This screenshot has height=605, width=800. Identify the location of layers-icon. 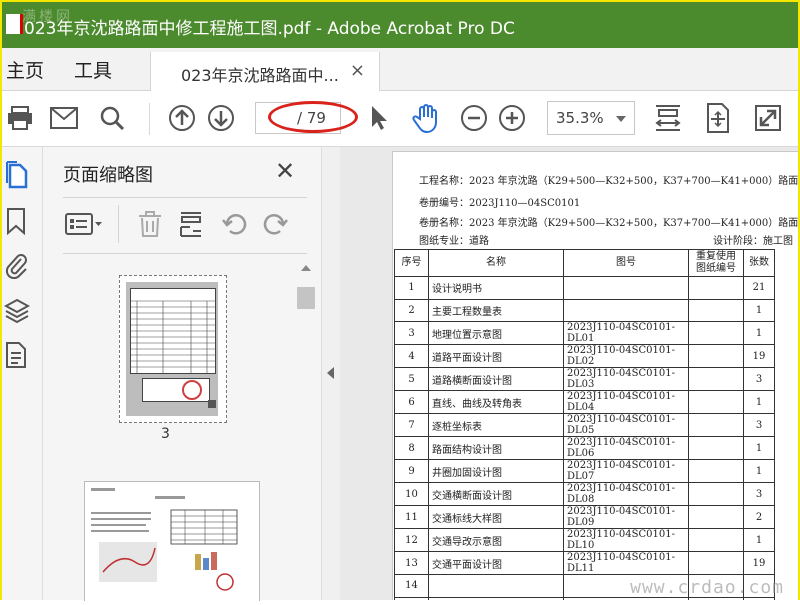
(17, 311).